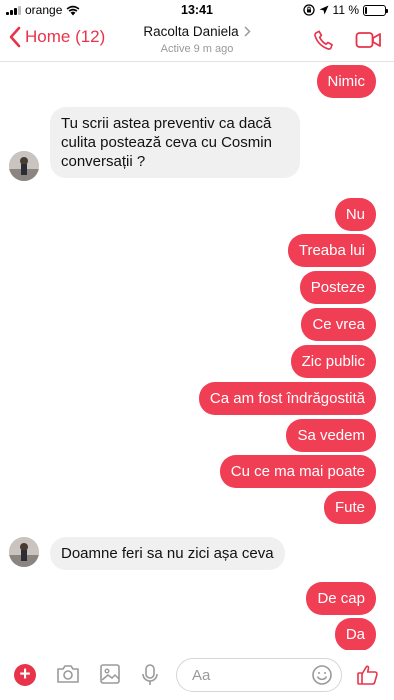  I want to click on message-bubble-outgoing: Treaba lui, so click(331, 250).